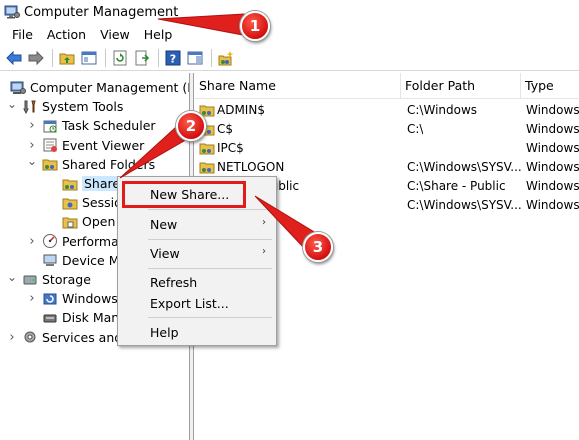 This screenshot has width=579, height=440. What do you see at coordinates (50, 260) in the screenshot?
I see `device-manager-icon` at bounding box center [50, 260].